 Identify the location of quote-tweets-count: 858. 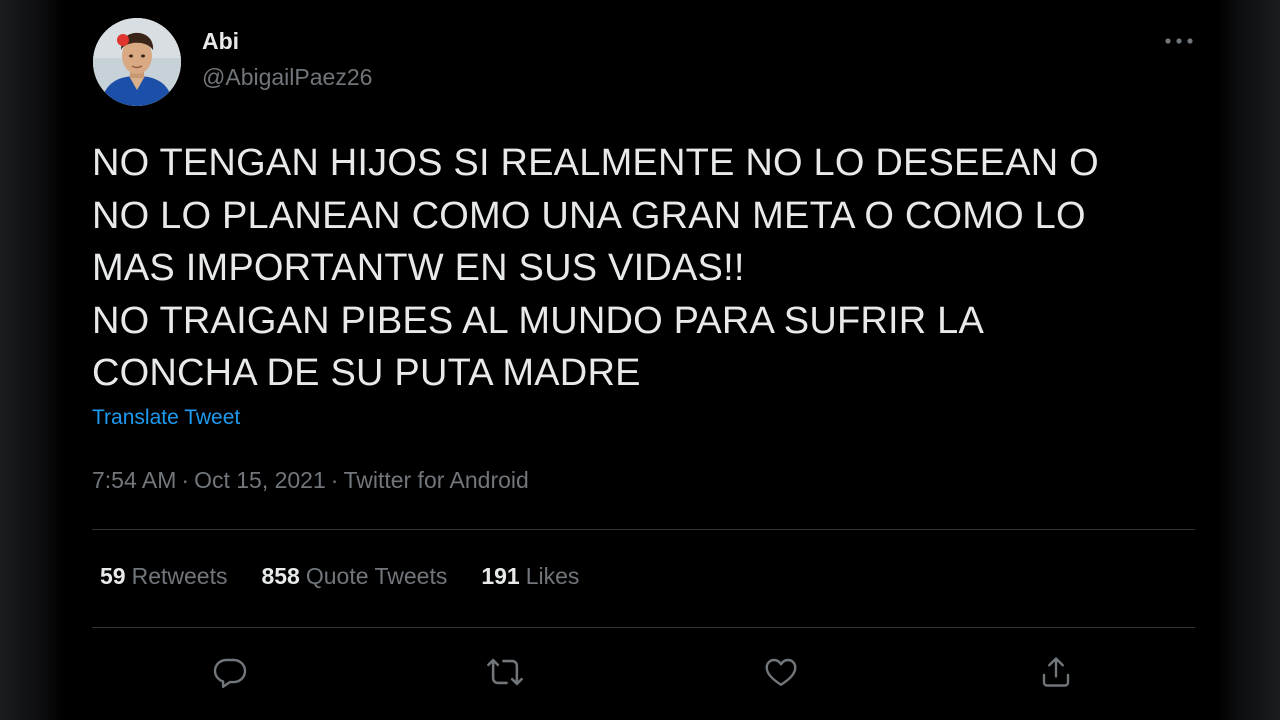
(280, 576).